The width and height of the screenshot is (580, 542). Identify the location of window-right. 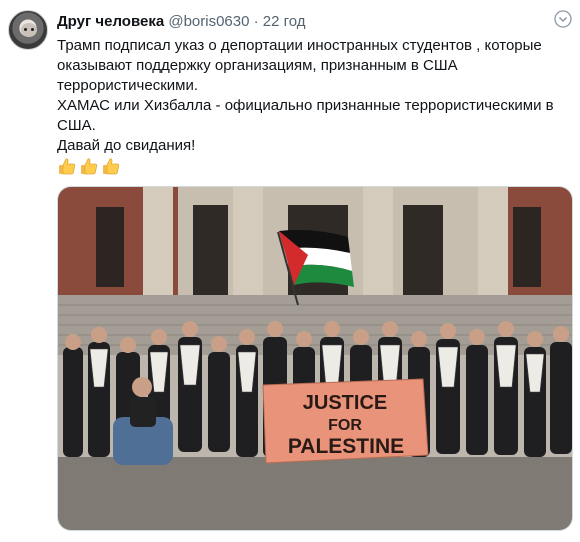
(527, 247).